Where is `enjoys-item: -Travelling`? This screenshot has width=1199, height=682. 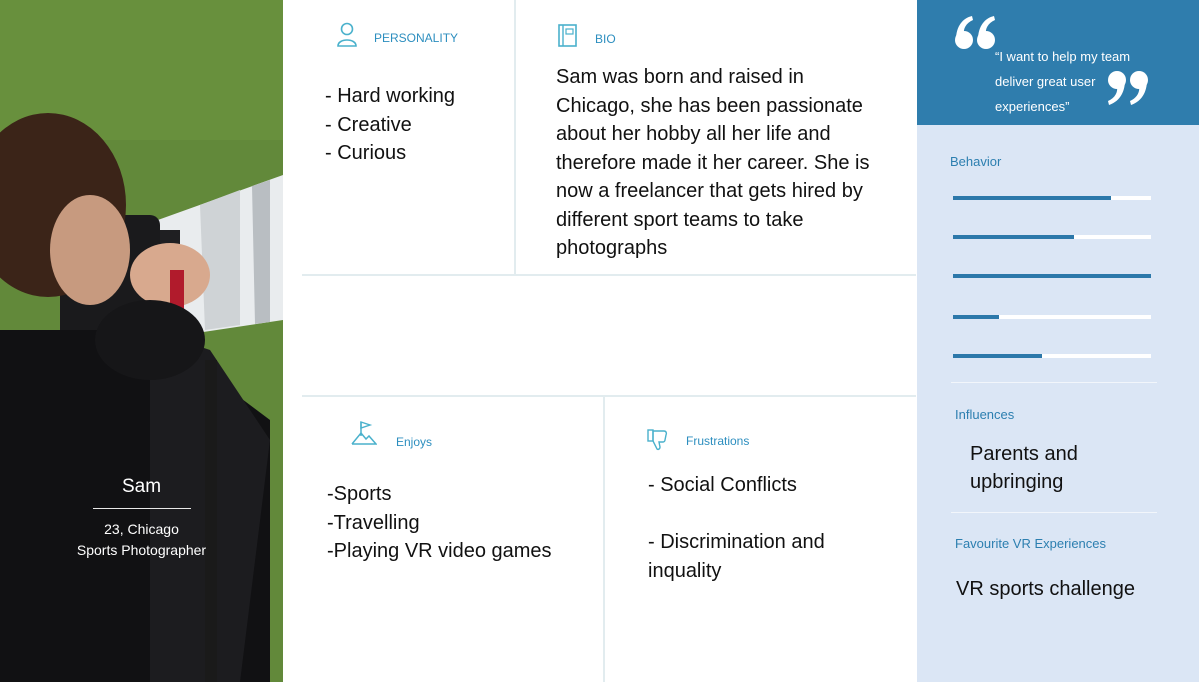
enjoys-item: -Travelling is located at coordinates (373, 522).